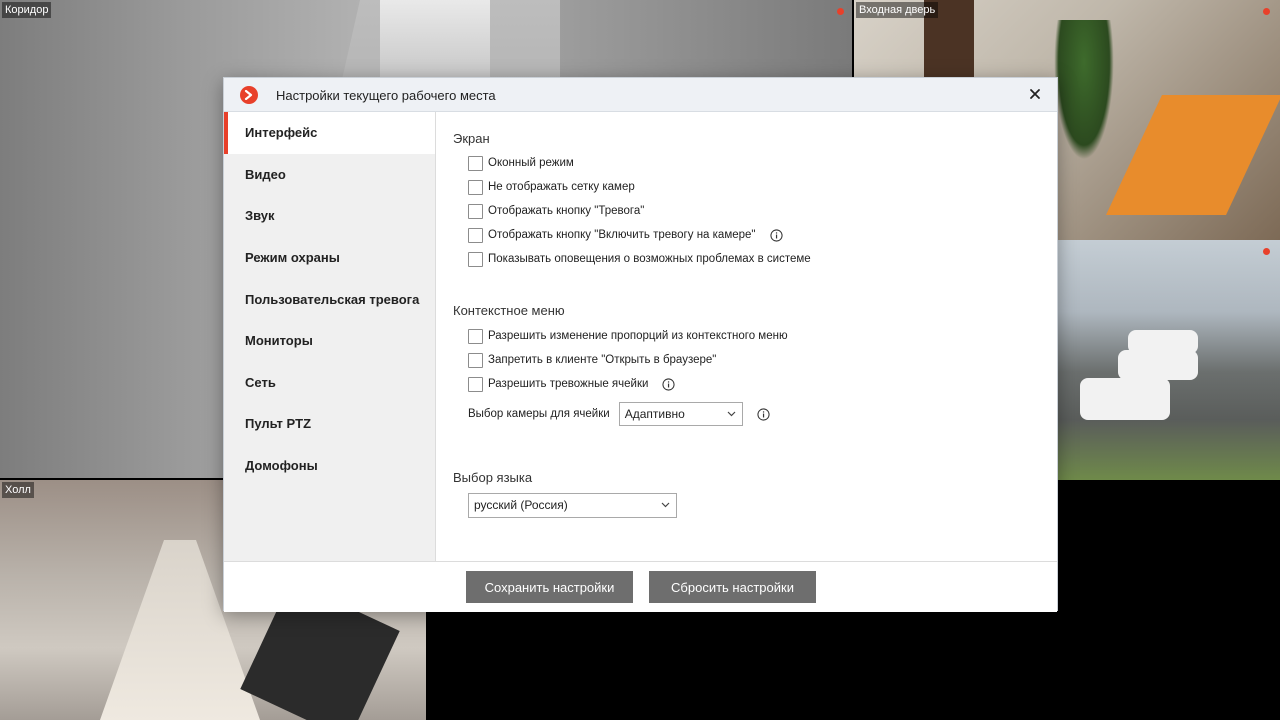 Image resolution: width=1280 pixels, height=720 pixels. I want to click on camera-select-dropdown: Адаптивно, so click(680, 414).